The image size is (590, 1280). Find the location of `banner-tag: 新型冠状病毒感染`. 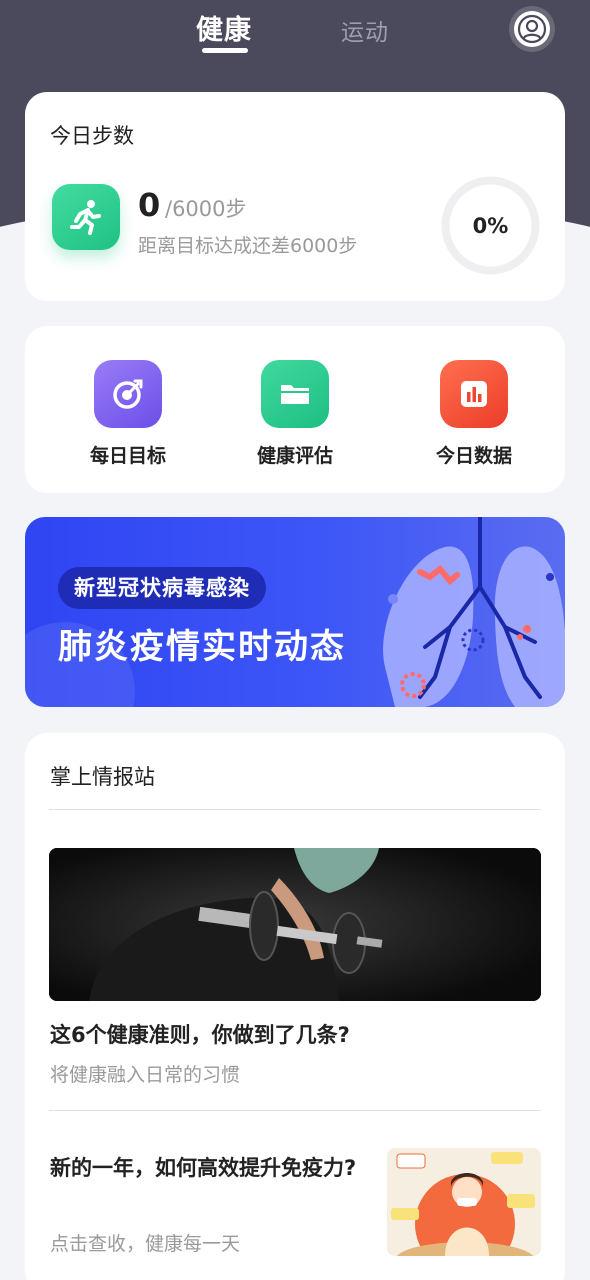

banner-tag: 新型冠状病毒感染 is located at coordinates (162, 588).